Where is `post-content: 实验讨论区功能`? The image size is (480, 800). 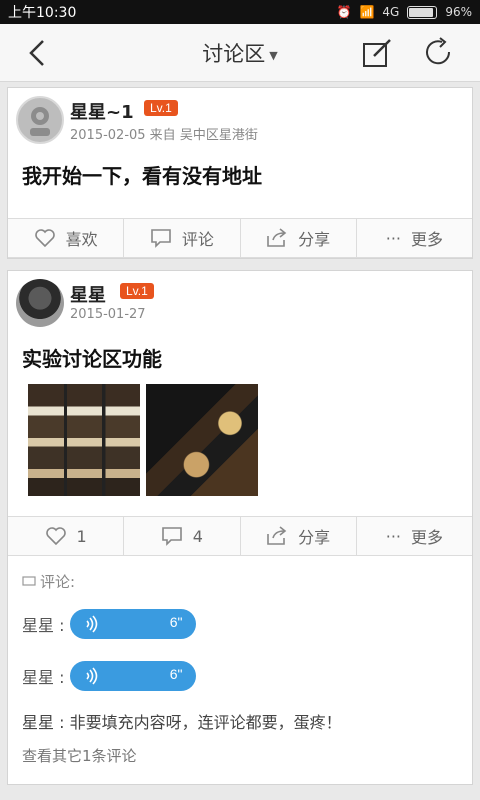
post-content: 实验讨论区功能 is located at coordinates (92, 359).